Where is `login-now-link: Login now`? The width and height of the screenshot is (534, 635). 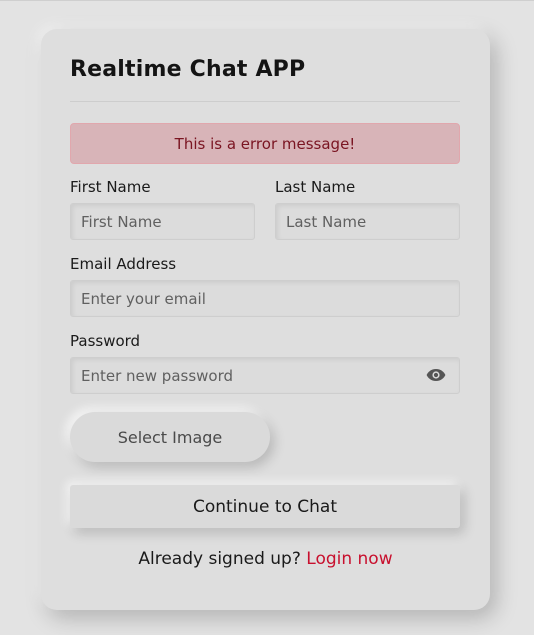 login-now-link: Login now is located at coordinates (349, 559).